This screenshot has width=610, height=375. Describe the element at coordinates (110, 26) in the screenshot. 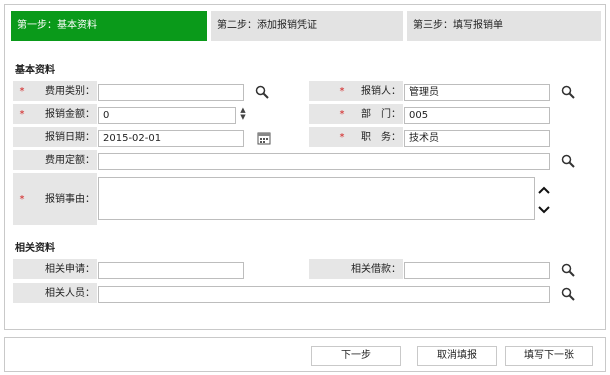

I see `tab-step-1: 第一步：基本资料` at that location.